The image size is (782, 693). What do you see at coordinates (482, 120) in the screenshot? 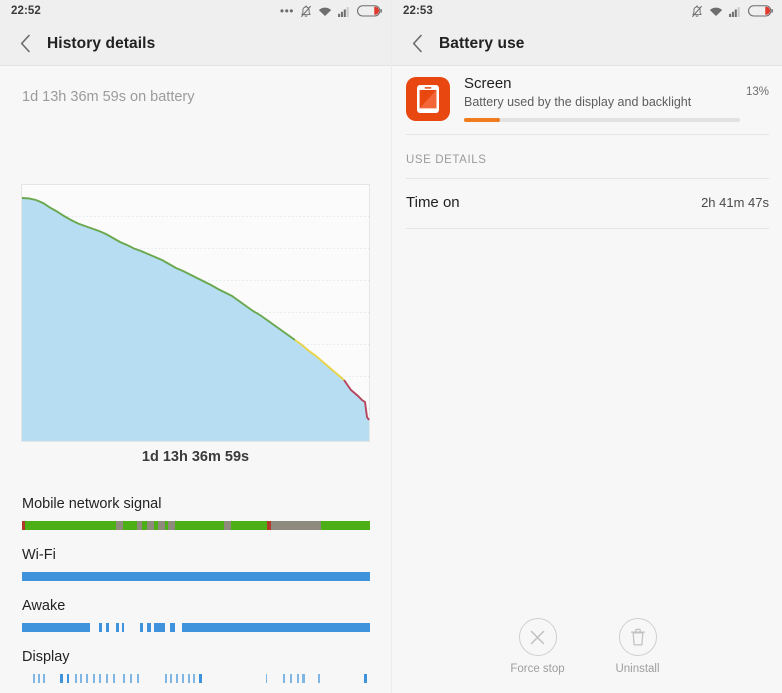
I see `battery-usage-progress-fill` at bounding box center [482, 120].